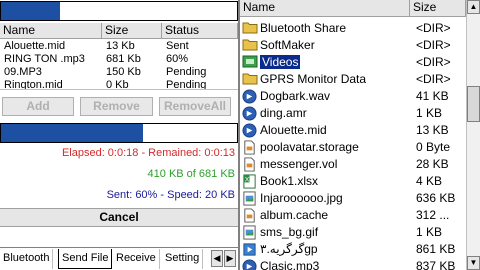 Image resolution: width=480 pixels, height=270 pixels. What do you see at coordinates (283, 113) in the screenshot?
I see `file-name: ding.amr` at bounding box center [283, 113].